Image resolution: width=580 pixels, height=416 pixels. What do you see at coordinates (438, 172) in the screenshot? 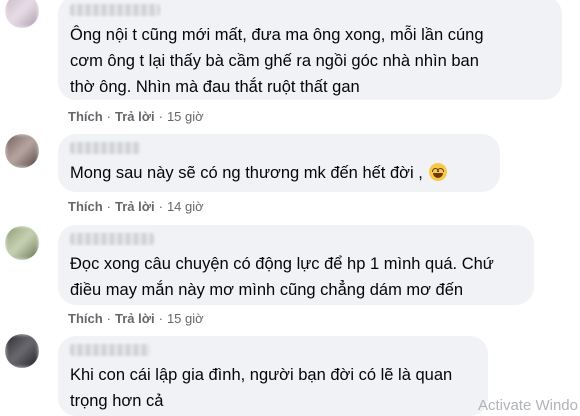
I see `grinning-face-emoji-icon` at bounding box center [438, 172].